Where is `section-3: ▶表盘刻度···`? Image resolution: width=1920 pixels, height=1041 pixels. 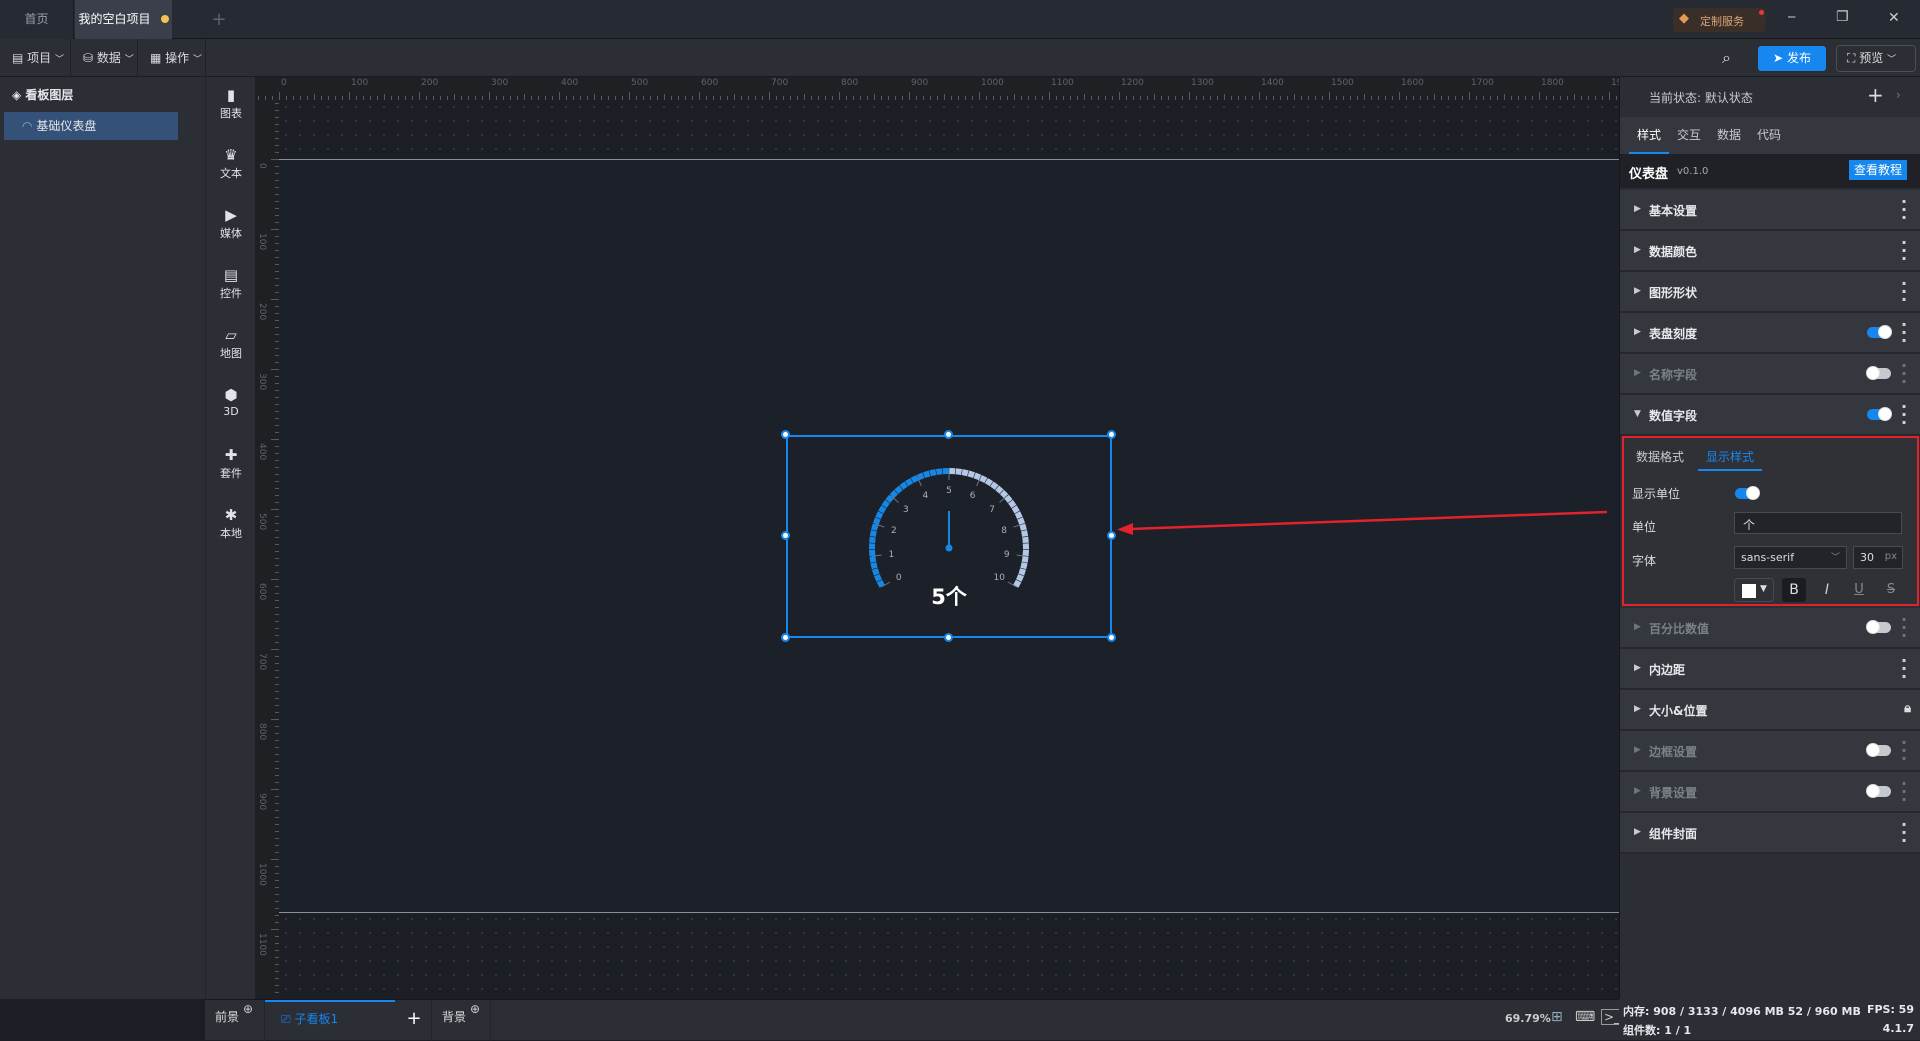 section-3: ▶表盘刻度··· is located at coordinates (1770, 333).